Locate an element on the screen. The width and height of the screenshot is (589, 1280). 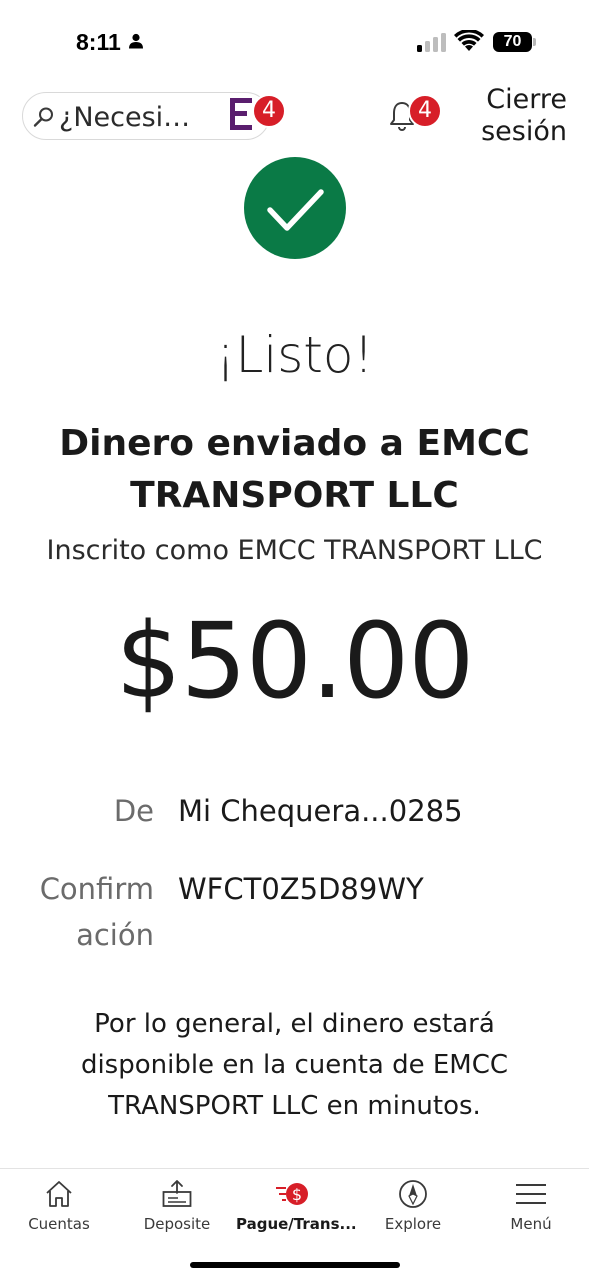
nav-label-menu: Menú is located at coordinates (531, 1224).